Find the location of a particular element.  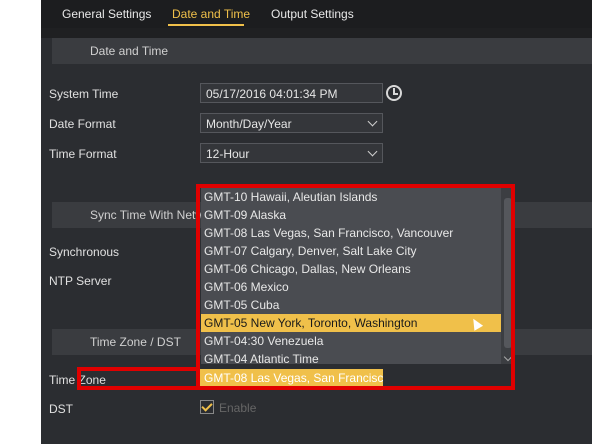

system-time-field: 05/17/2016 04:01:34 PM is located at coordinates (291, 93).